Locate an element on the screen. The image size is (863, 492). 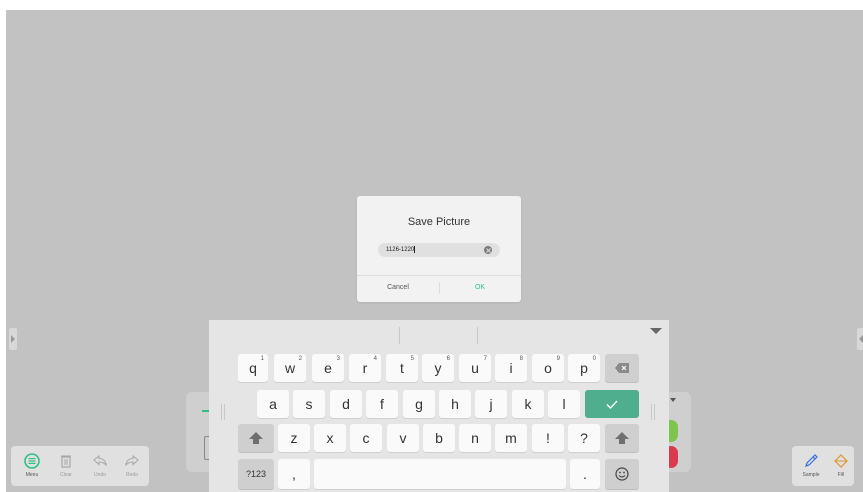
left-expand-handle is located at coordinates (13, 339).